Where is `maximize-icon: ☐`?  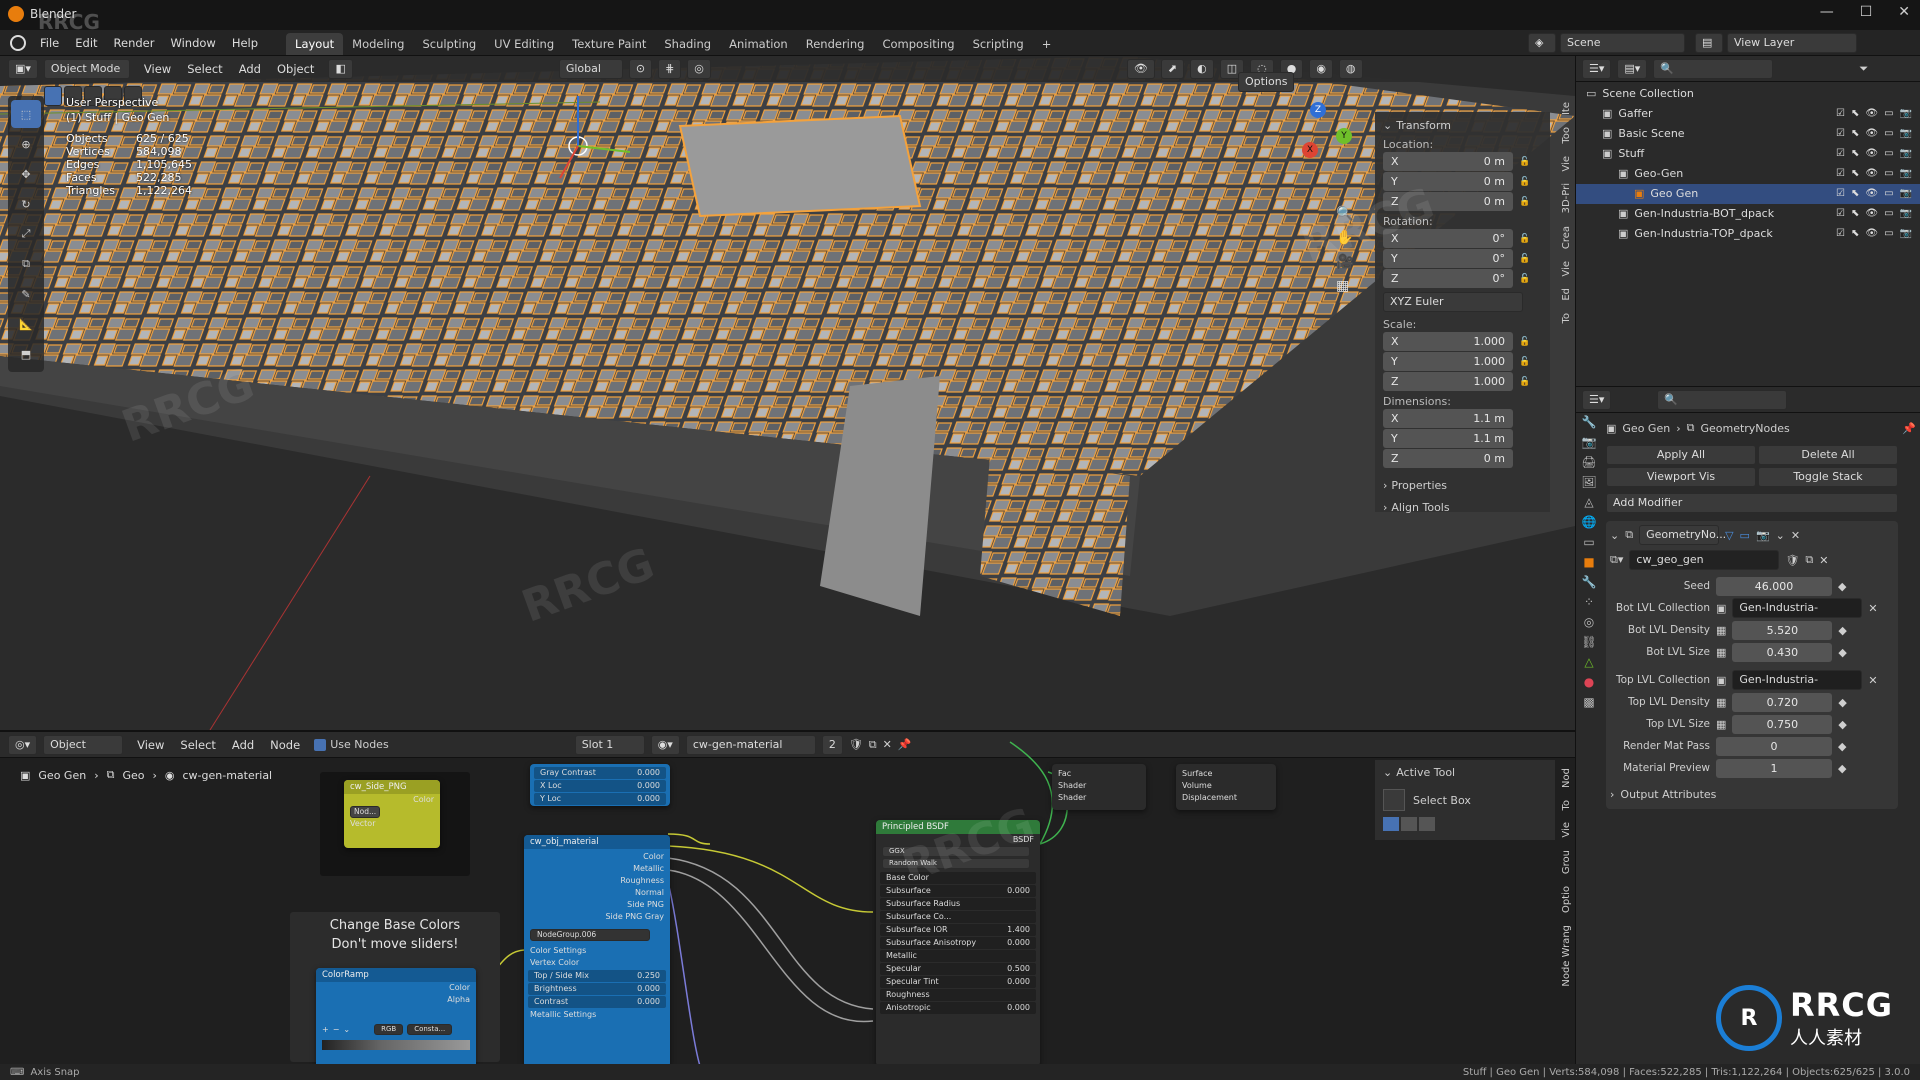
maximize-icon: ☐ is located at coordinates (1866, 12).